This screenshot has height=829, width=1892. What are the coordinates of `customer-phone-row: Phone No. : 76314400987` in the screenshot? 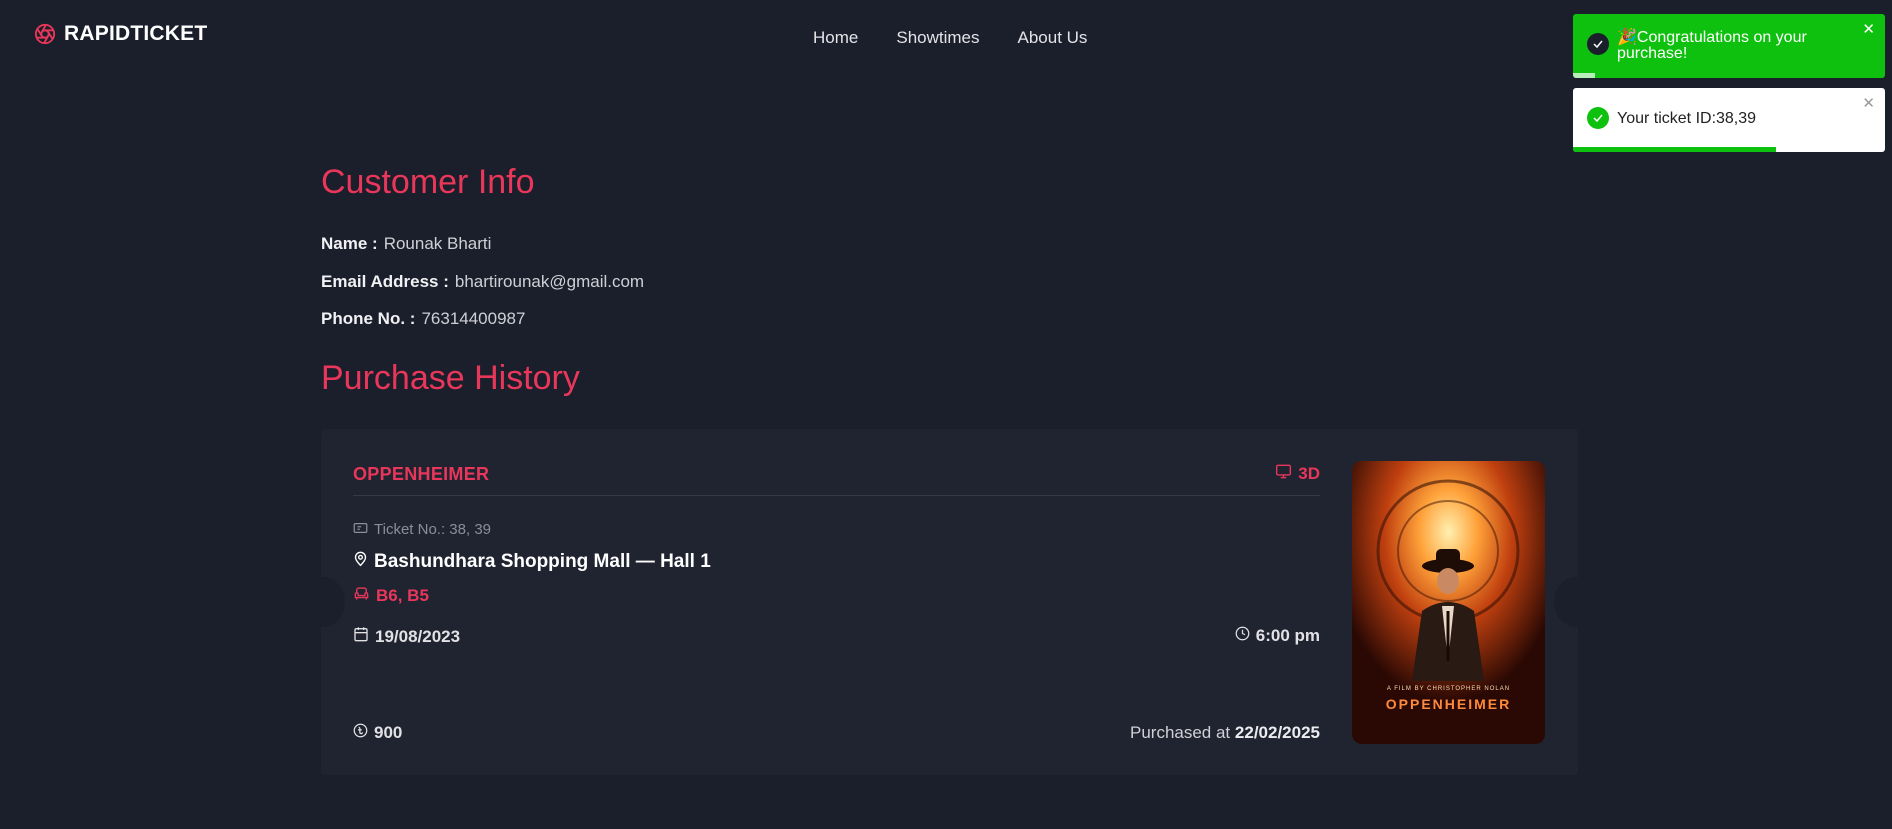 It's located at (423, 319).